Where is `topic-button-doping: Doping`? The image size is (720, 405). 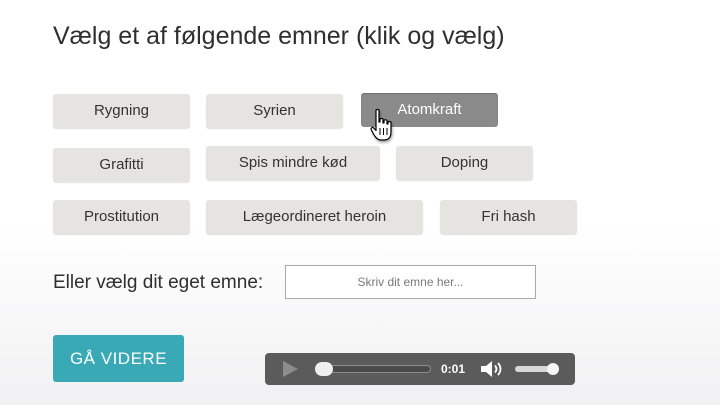 topic-button-doping: Doping is located at coordinates (464, 163).